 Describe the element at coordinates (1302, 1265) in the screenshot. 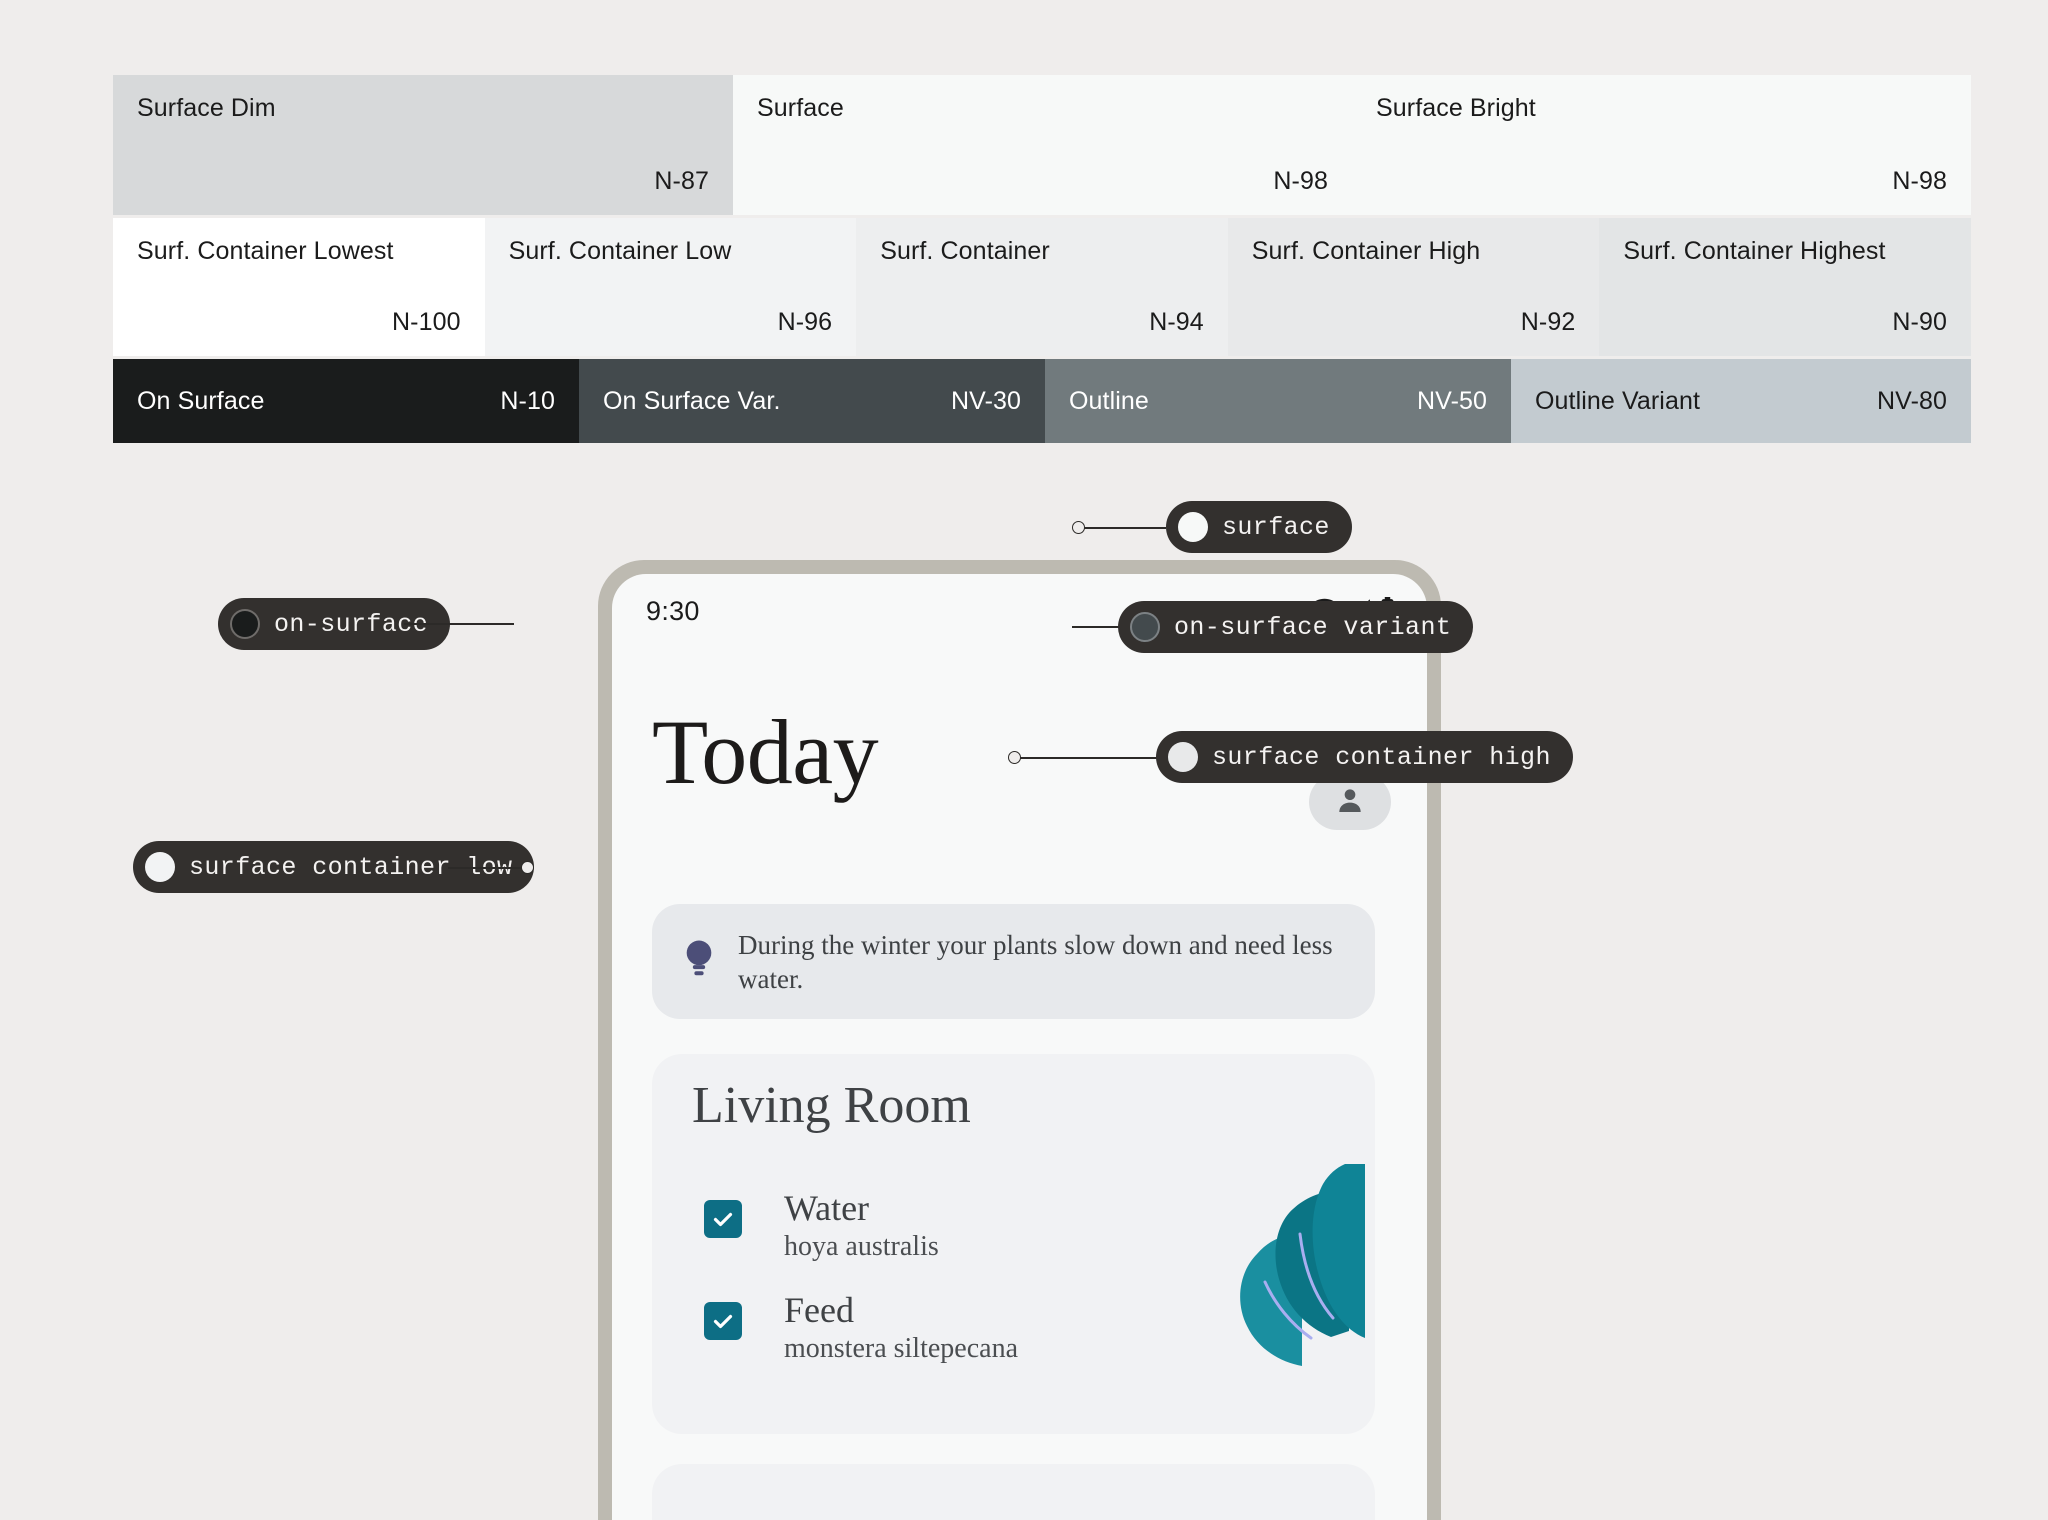

I see `plant-illustration` at that location.